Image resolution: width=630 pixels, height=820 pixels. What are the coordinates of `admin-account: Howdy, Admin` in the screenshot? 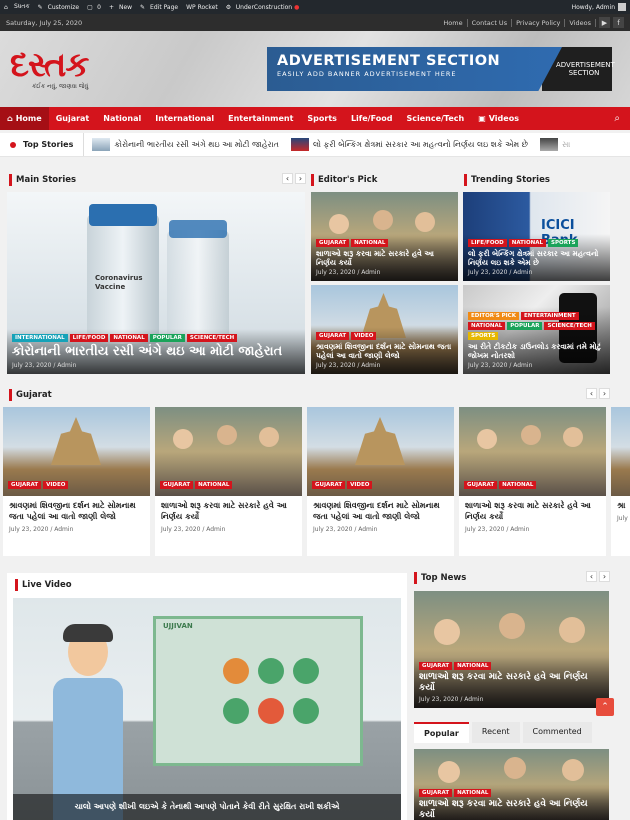 It's located at (599, 7).